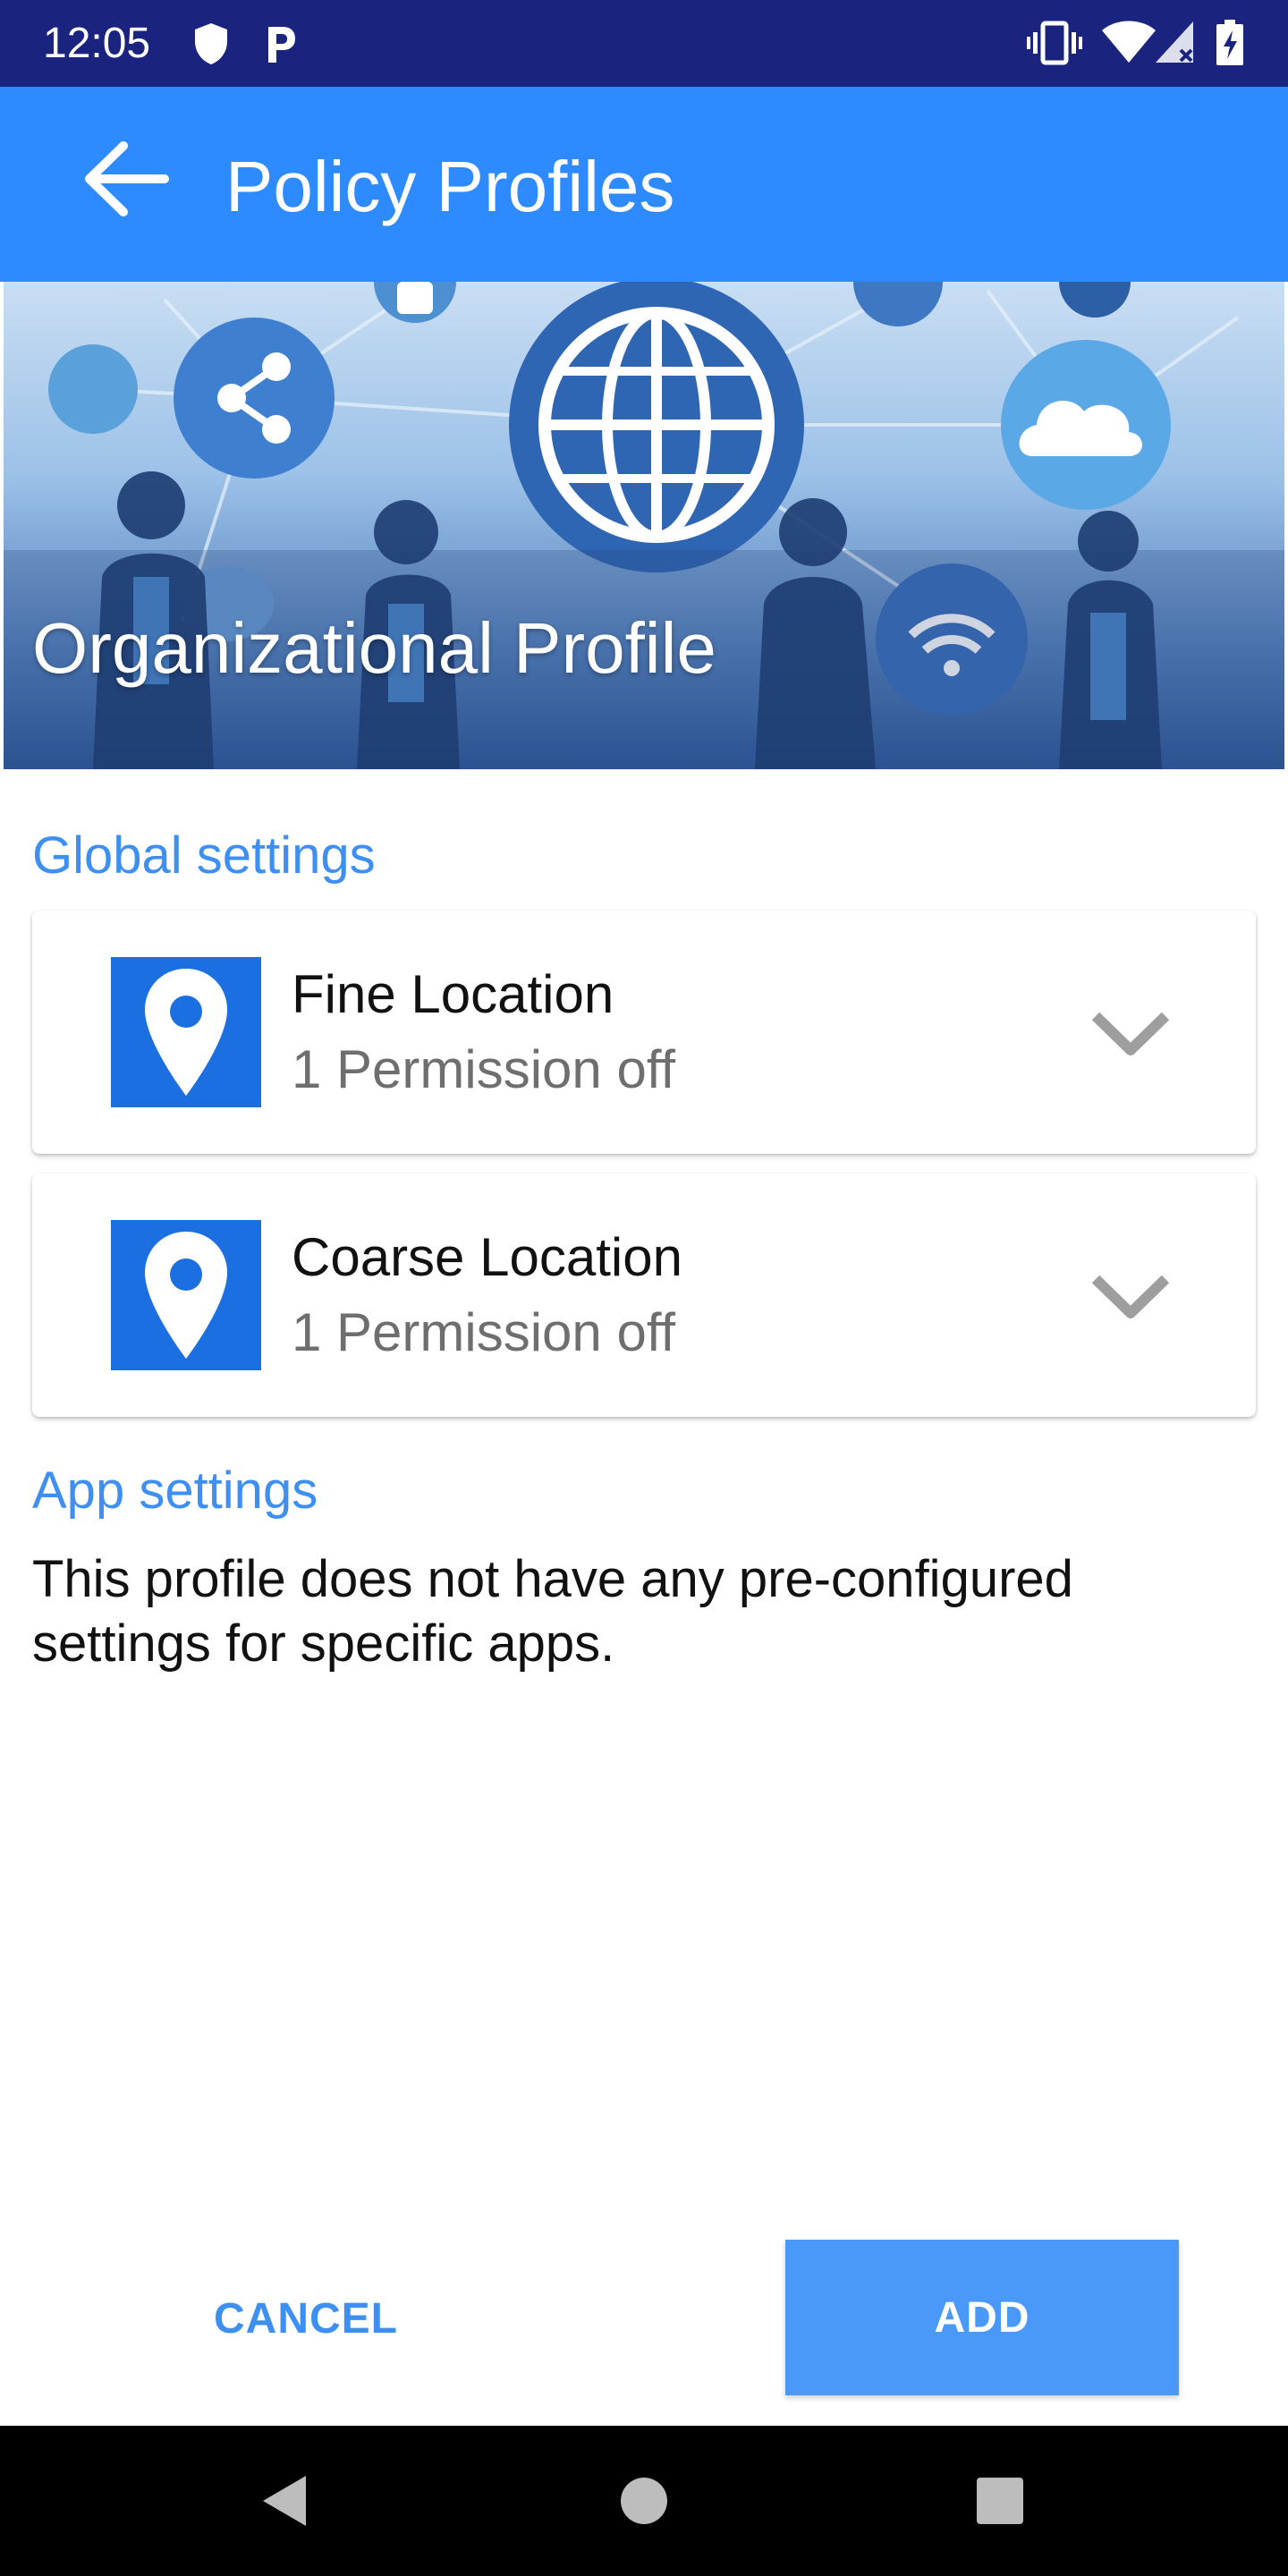 This screenshot has width=1288, height=2576. I want to click on wifi-icon, so click(1129, 44).